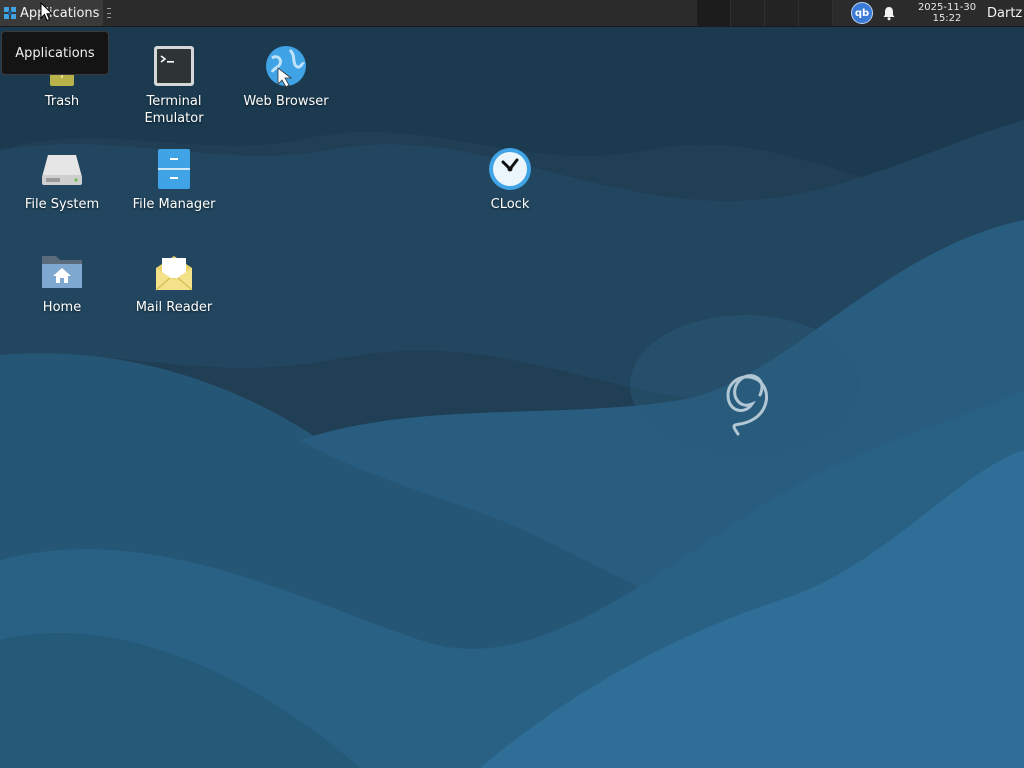  What do you see at coordinates (512, 13) in the screenshot?
I see `top-panel: Applications qb 2025-11-30 15:22 Dartz` at bounding box center [512, 13].